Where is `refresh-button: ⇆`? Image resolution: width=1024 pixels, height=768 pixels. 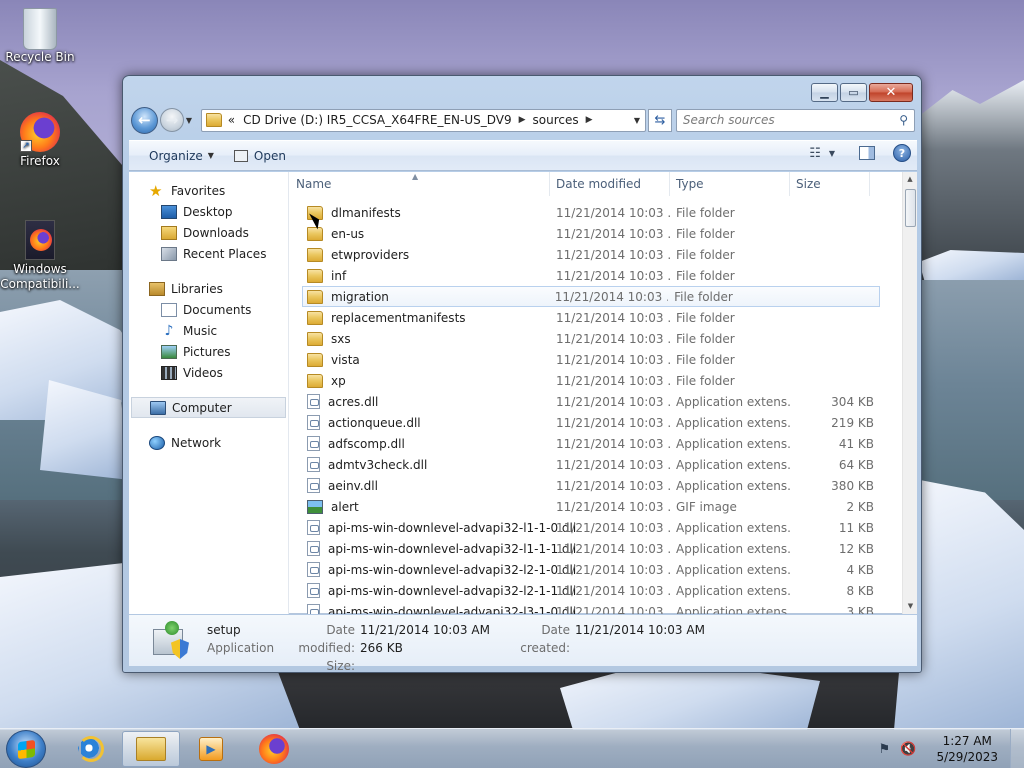 refresh-button: ⇆ is located at coordinates (660, 120).